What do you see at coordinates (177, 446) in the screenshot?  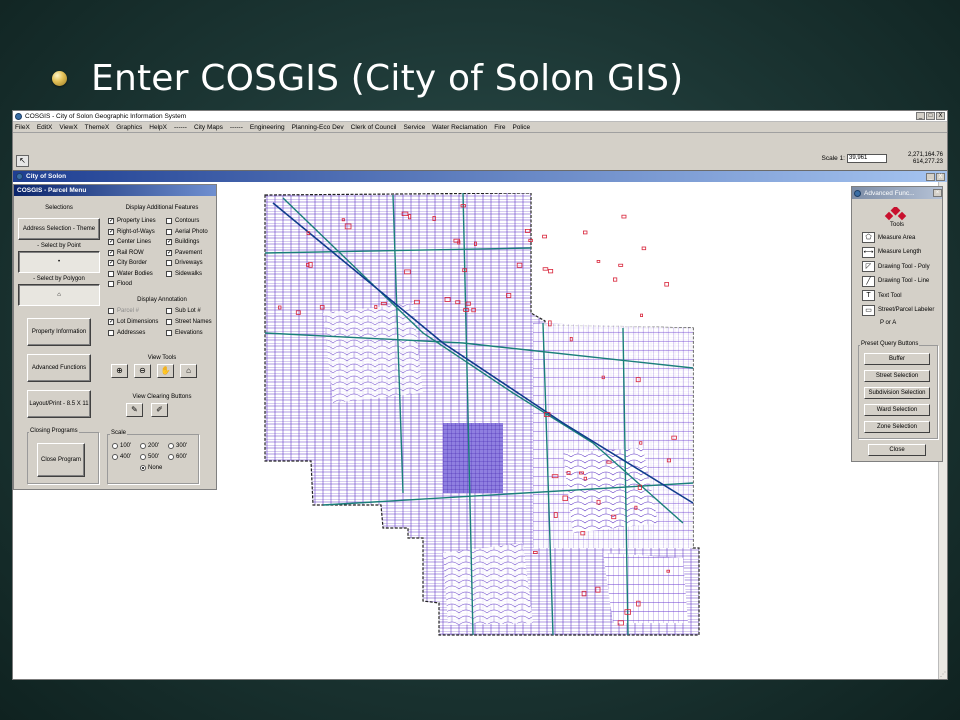 I see `scale-radio-2: 300'` at bounding box center [177, 446].